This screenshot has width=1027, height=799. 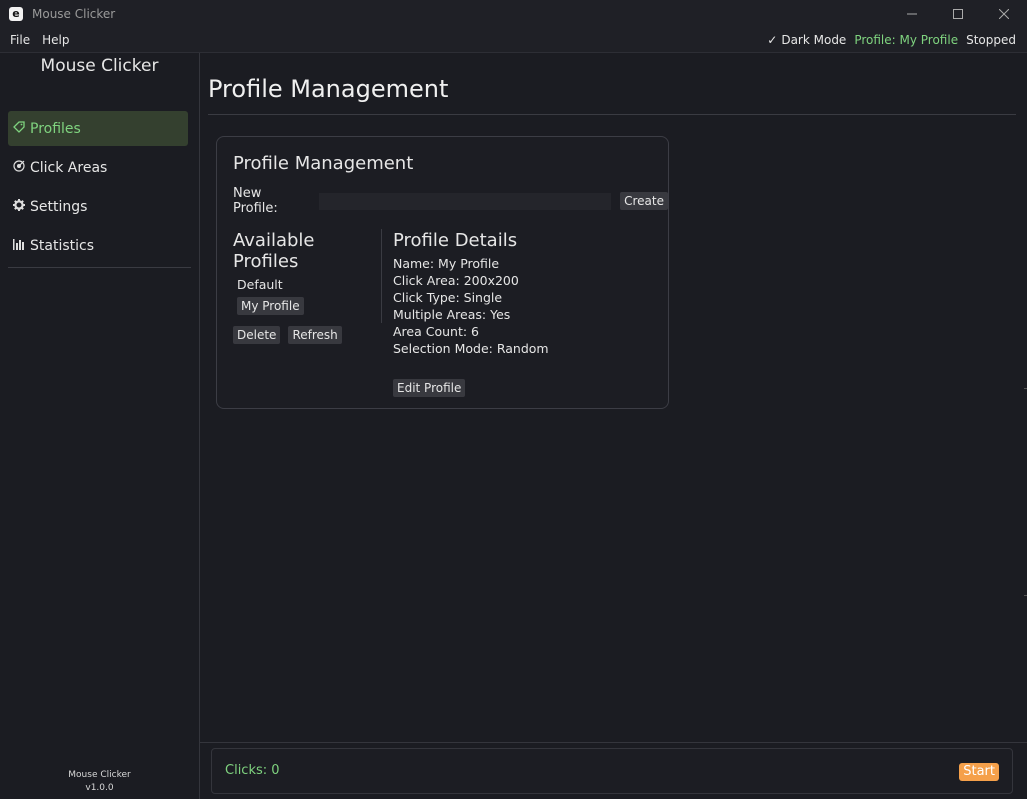 I want to click on sidebar-item-statistics: Statistics, so click(x=98, y=245).